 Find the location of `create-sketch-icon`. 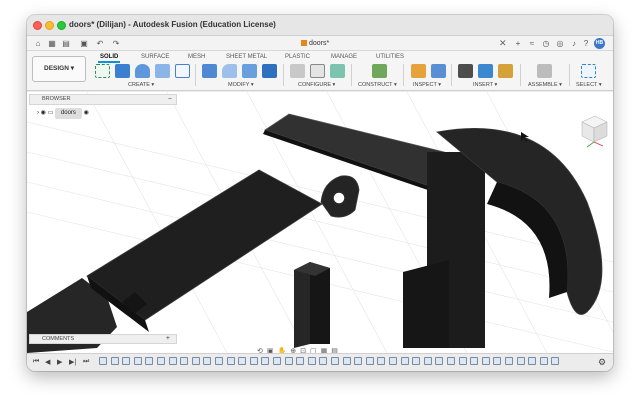

create-sketch-icon is located at coordinates (102, 71).